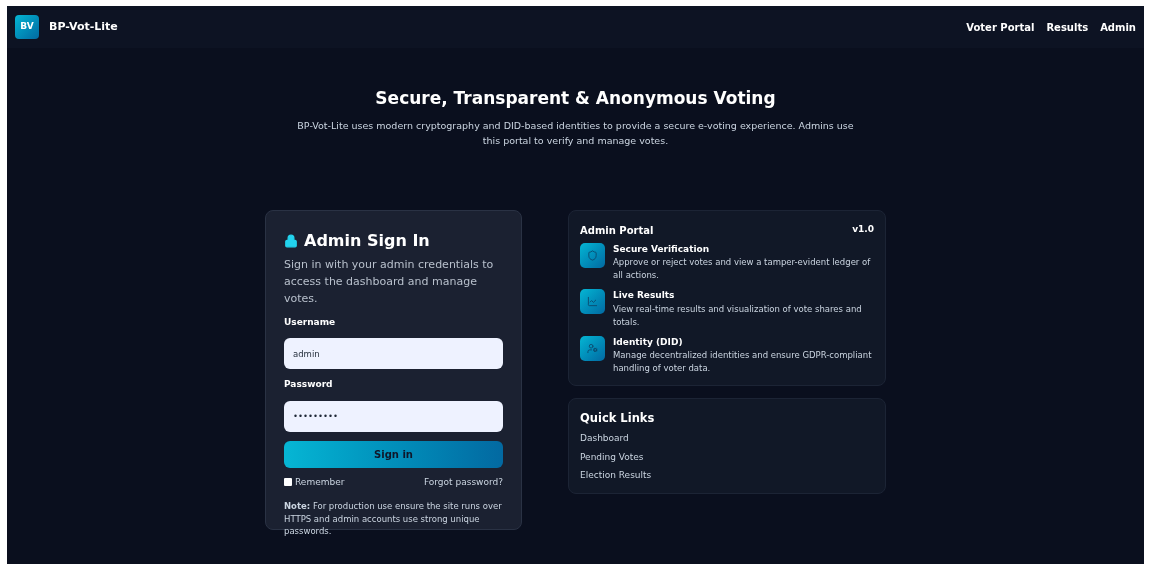 The height and width of the screenshot is (564, 1151). What do you see at coordinates (1118, 27) in the screenshot?
I see `nav-link: Admin` at bounding box center [1118, 27].